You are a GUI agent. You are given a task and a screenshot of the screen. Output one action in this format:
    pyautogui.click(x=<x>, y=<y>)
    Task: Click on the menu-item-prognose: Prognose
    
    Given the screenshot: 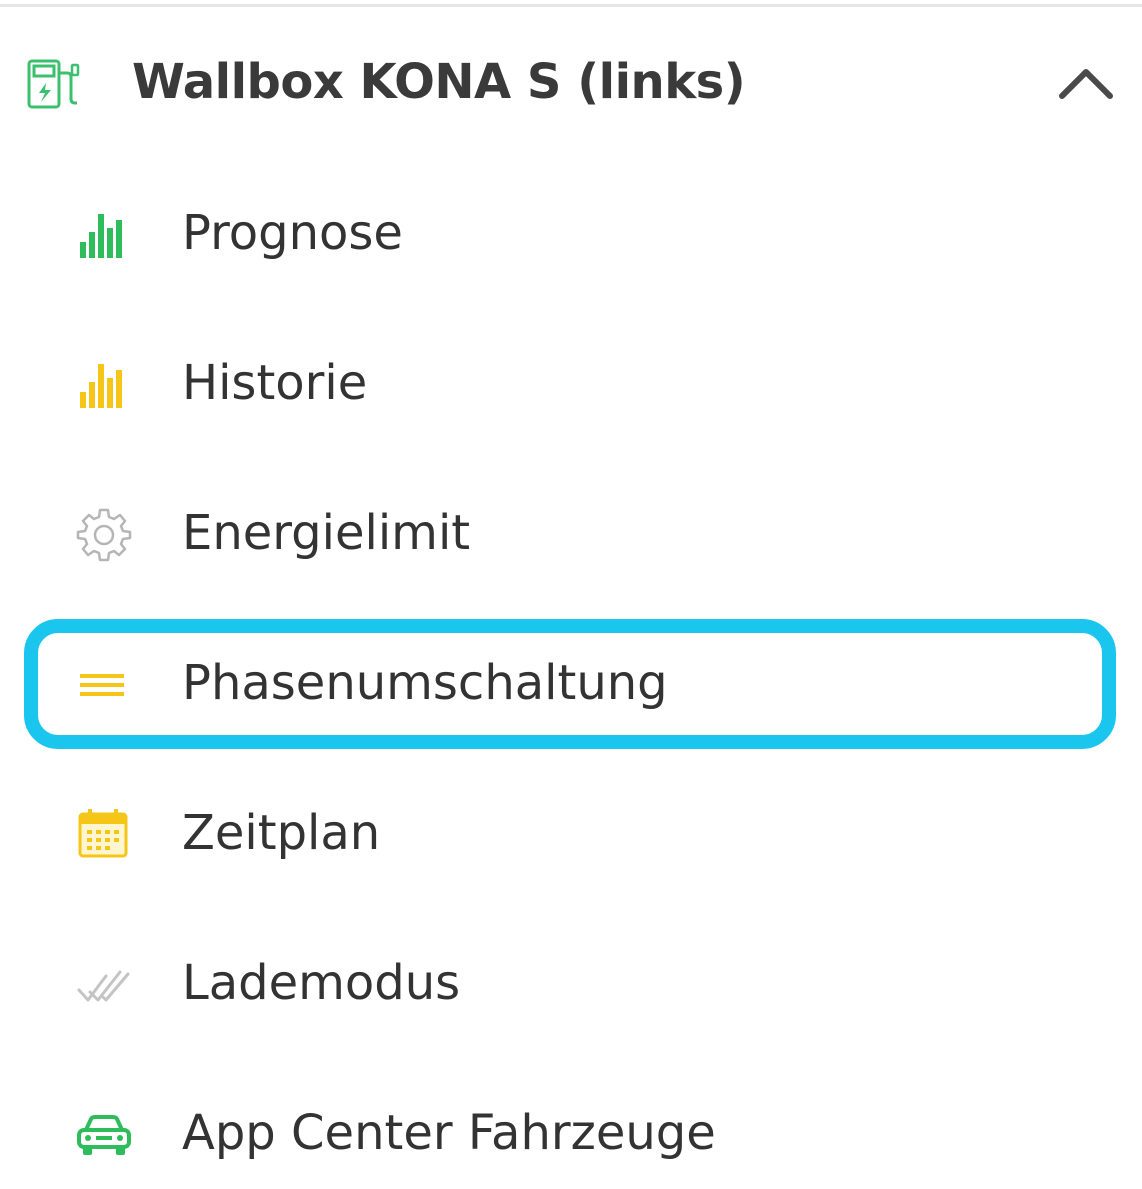 What is the action you would take?
    pyautogui.click(x=580, y=234)
    